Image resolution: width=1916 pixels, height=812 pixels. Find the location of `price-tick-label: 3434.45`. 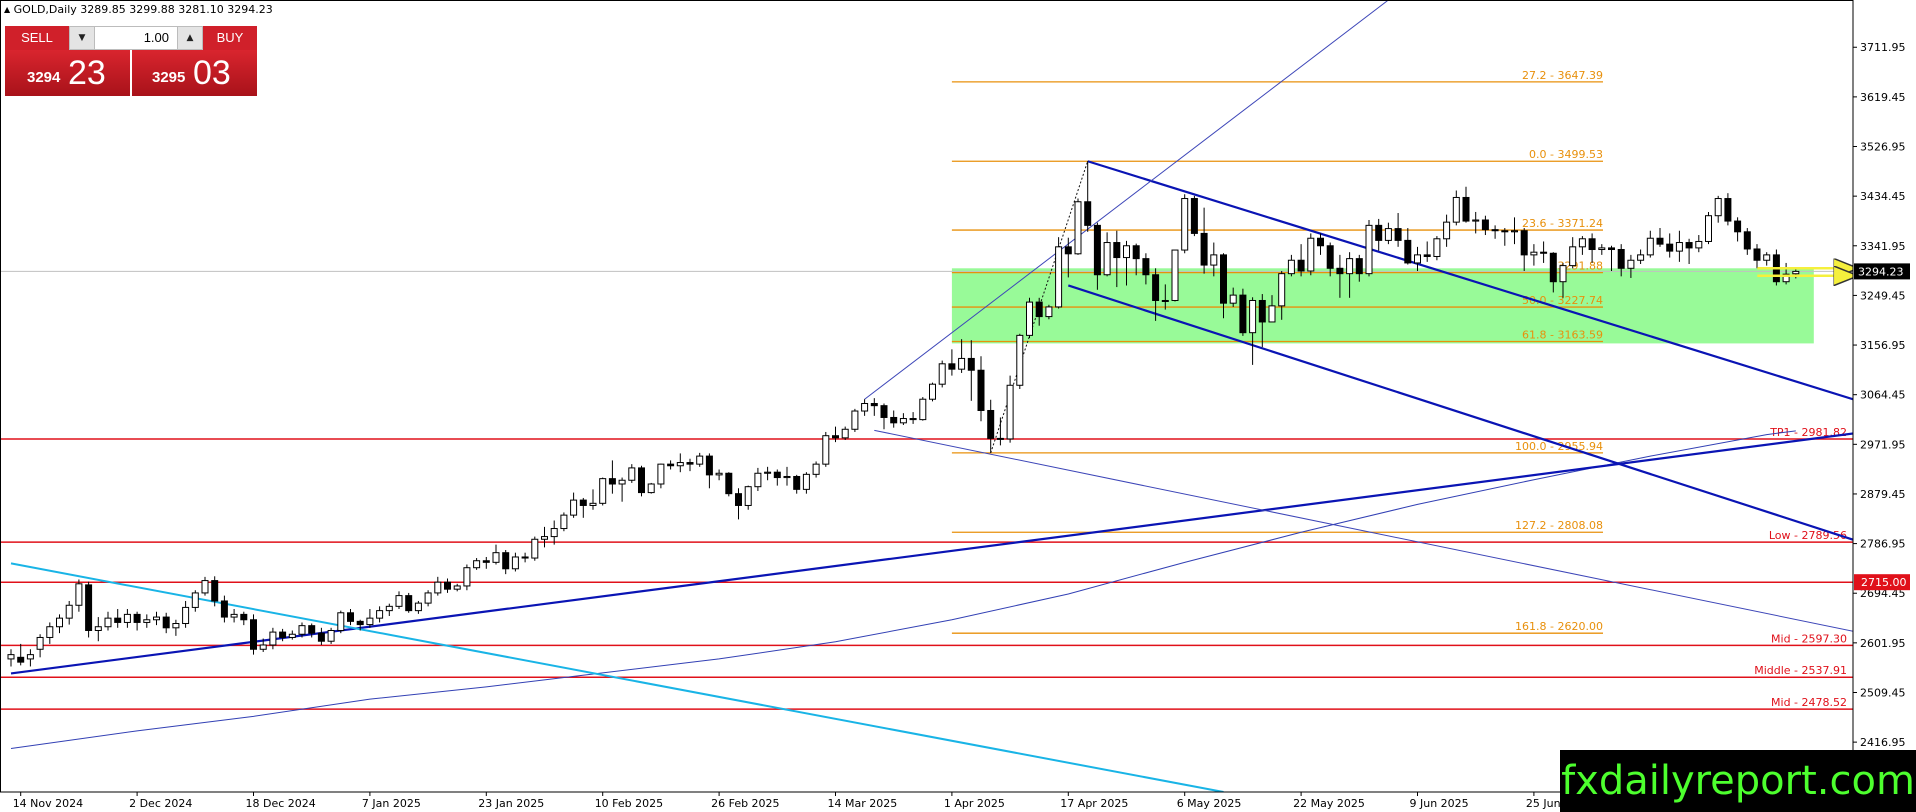

price-tick-label: 3434.45 is located at coordinates (1883, 196).